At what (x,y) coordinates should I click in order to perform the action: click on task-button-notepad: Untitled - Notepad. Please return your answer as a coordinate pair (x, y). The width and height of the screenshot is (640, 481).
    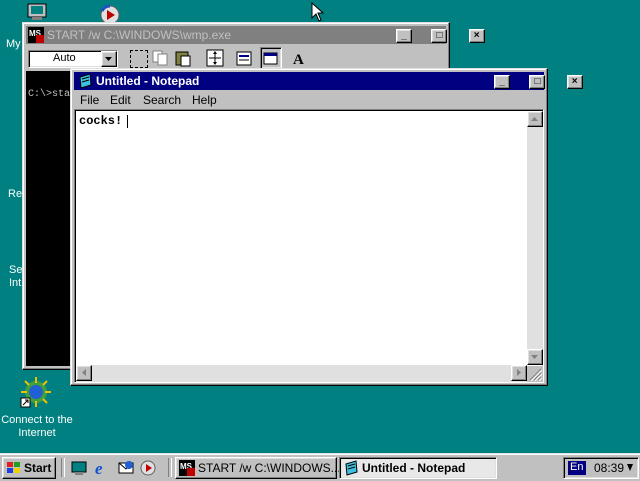
    Looking at the image, I should click on (418, 468).